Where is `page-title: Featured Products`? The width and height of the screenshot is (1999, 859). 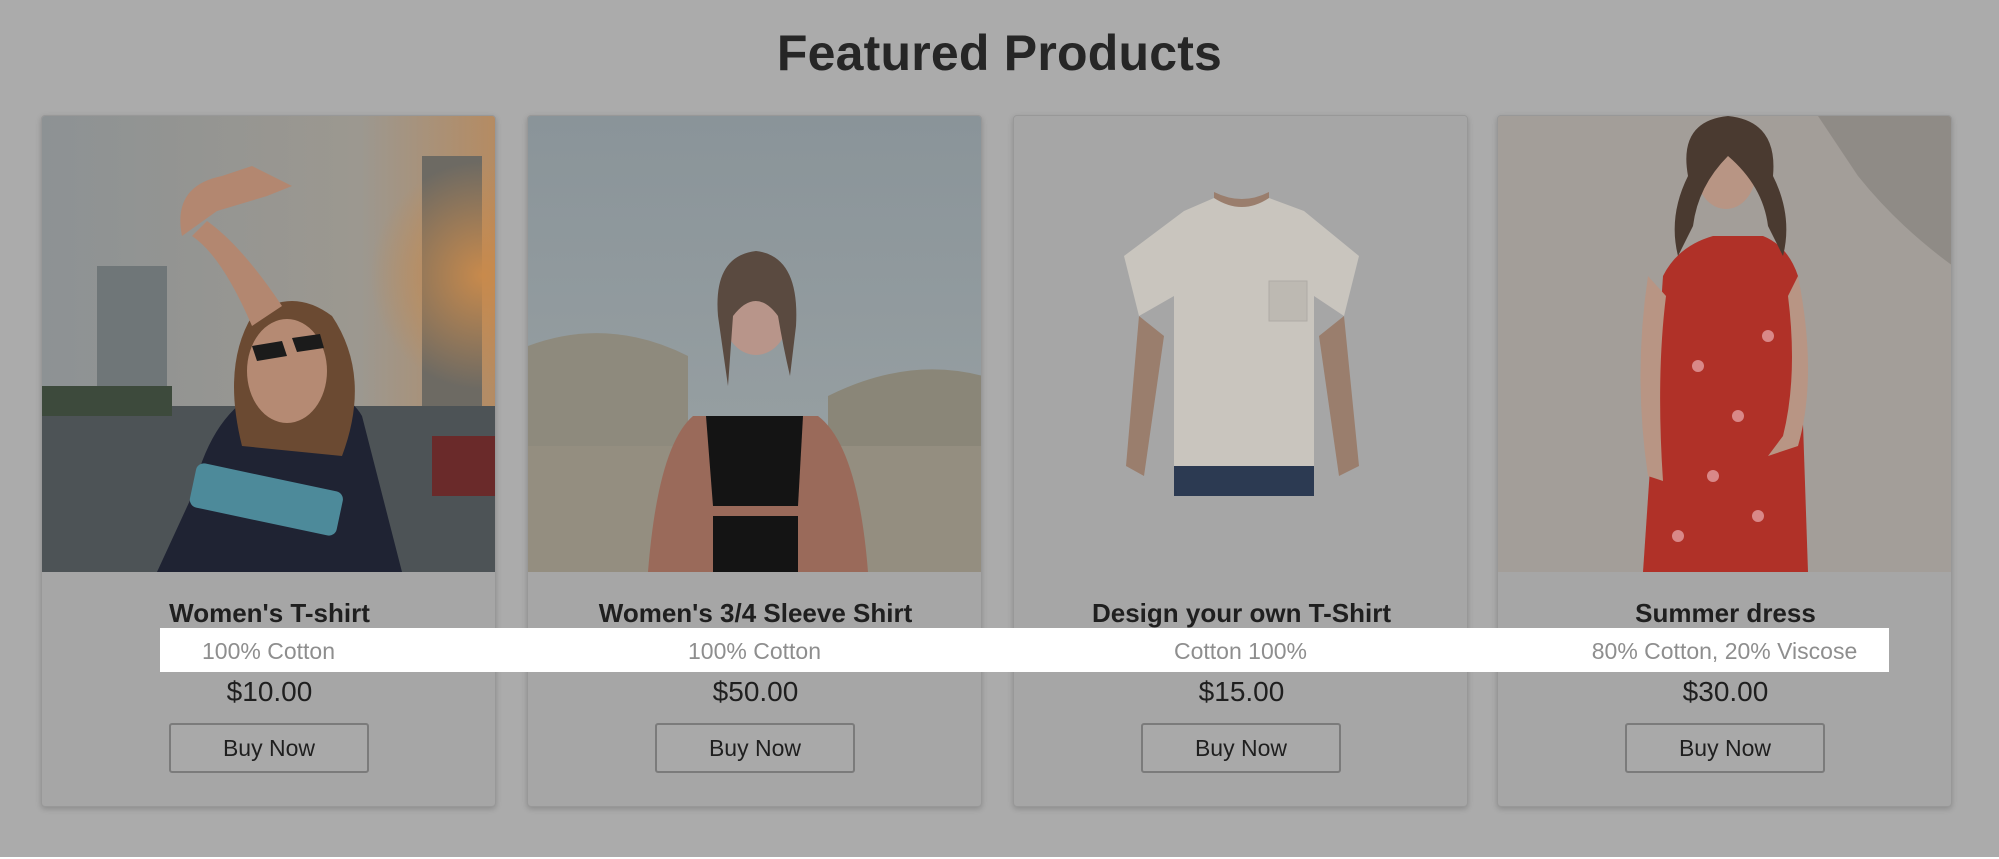 page-title: Featured Products is located at coordinates (999, 53).